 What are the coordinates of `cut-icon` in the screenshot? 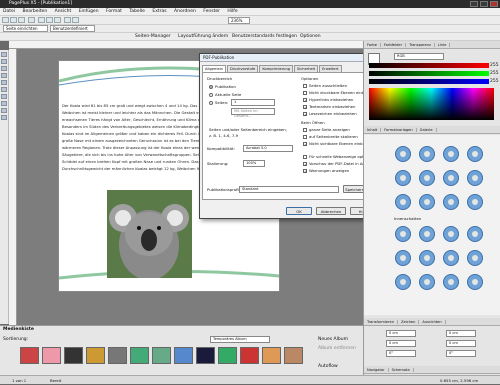 It's located at (41, 20).